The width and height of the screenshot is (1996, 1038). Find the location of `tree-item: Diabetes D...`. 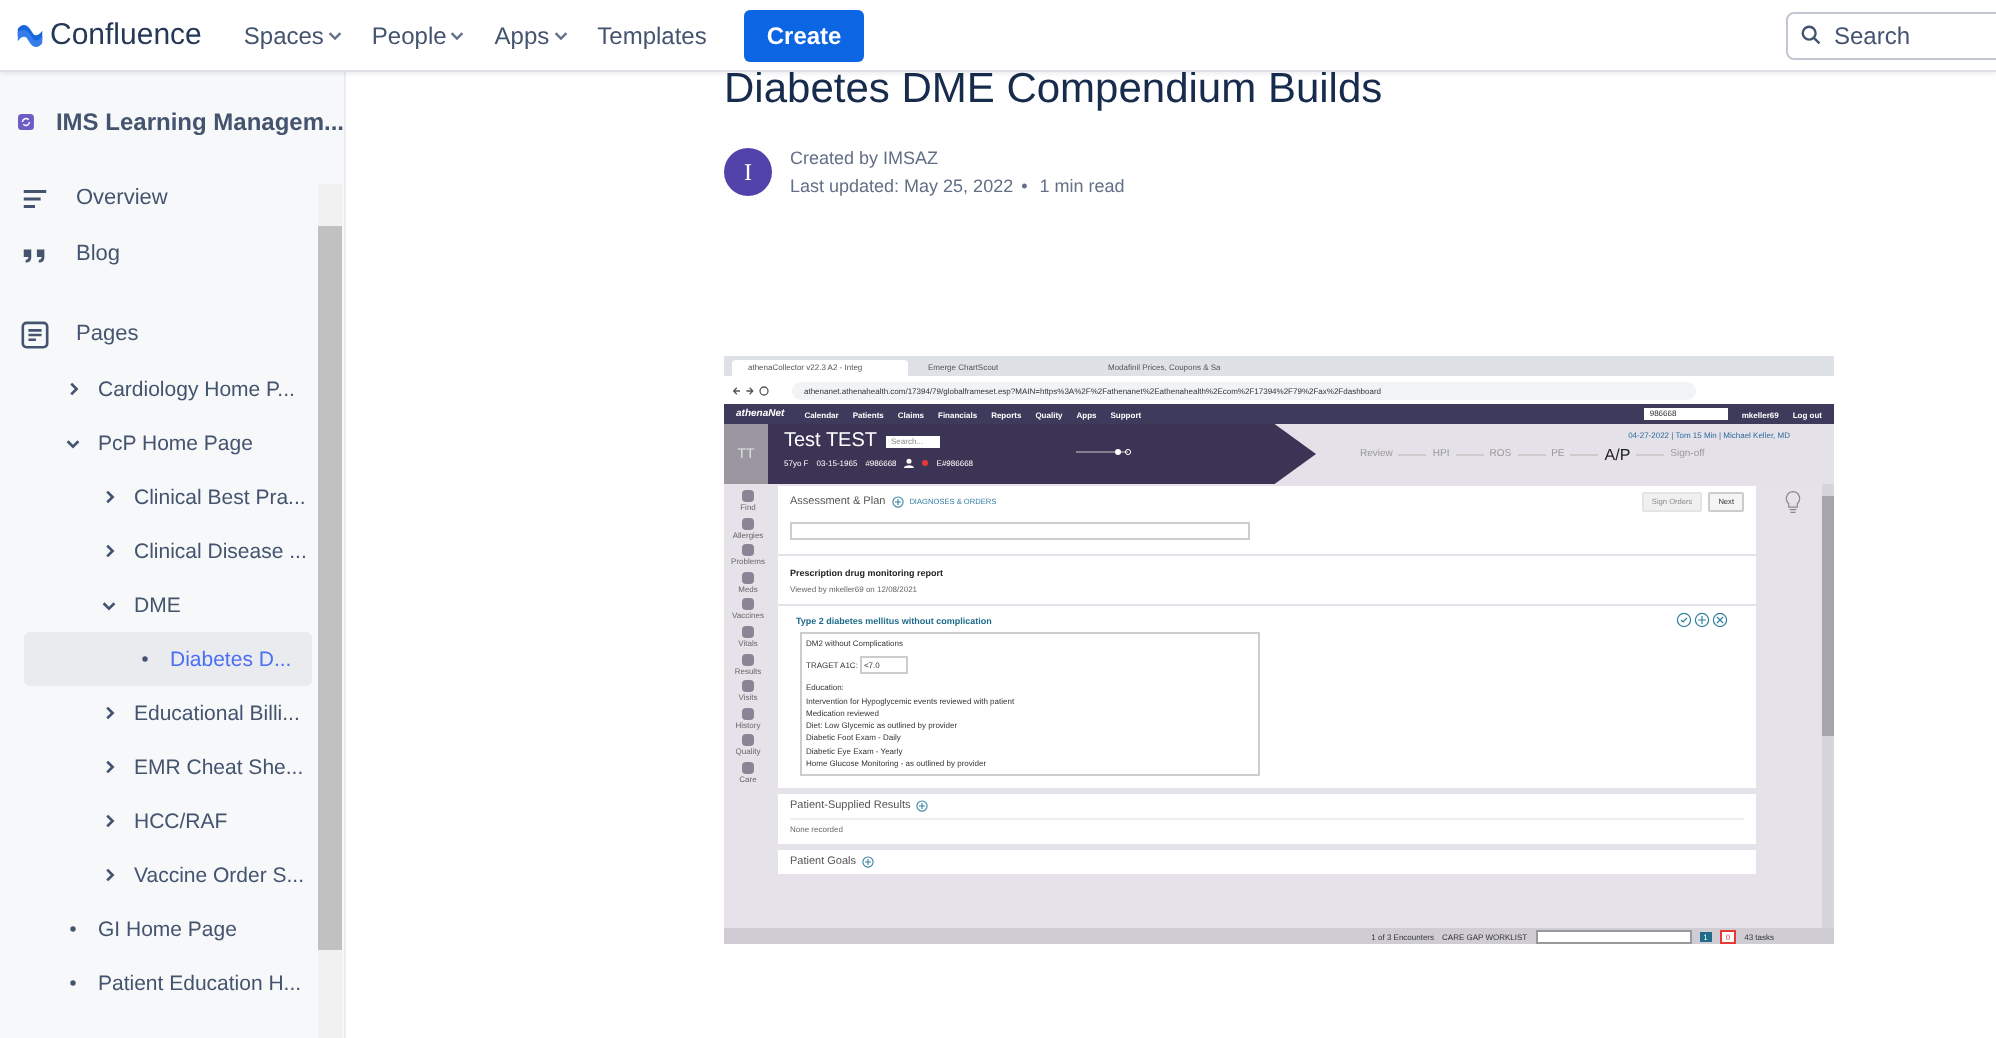

tree-item: Diabetes D... is located at coordinates (168, 659).